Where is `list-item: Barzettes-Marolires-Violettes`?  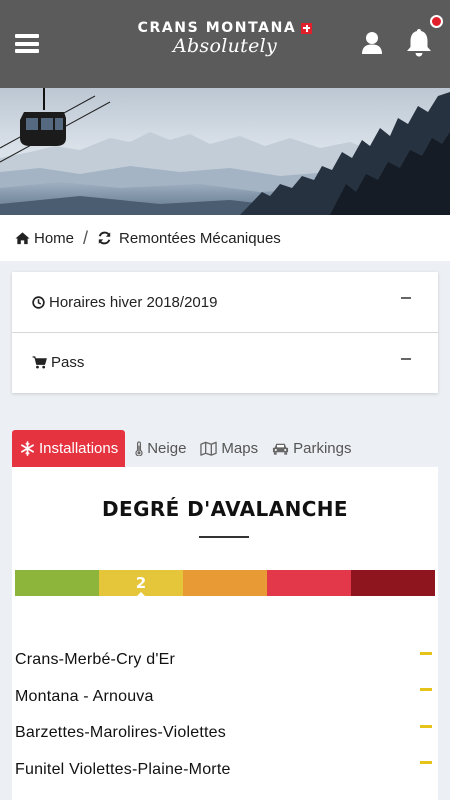 list-item: Barzettes-Marolires-Violettes is located at coordinates (225, 733).